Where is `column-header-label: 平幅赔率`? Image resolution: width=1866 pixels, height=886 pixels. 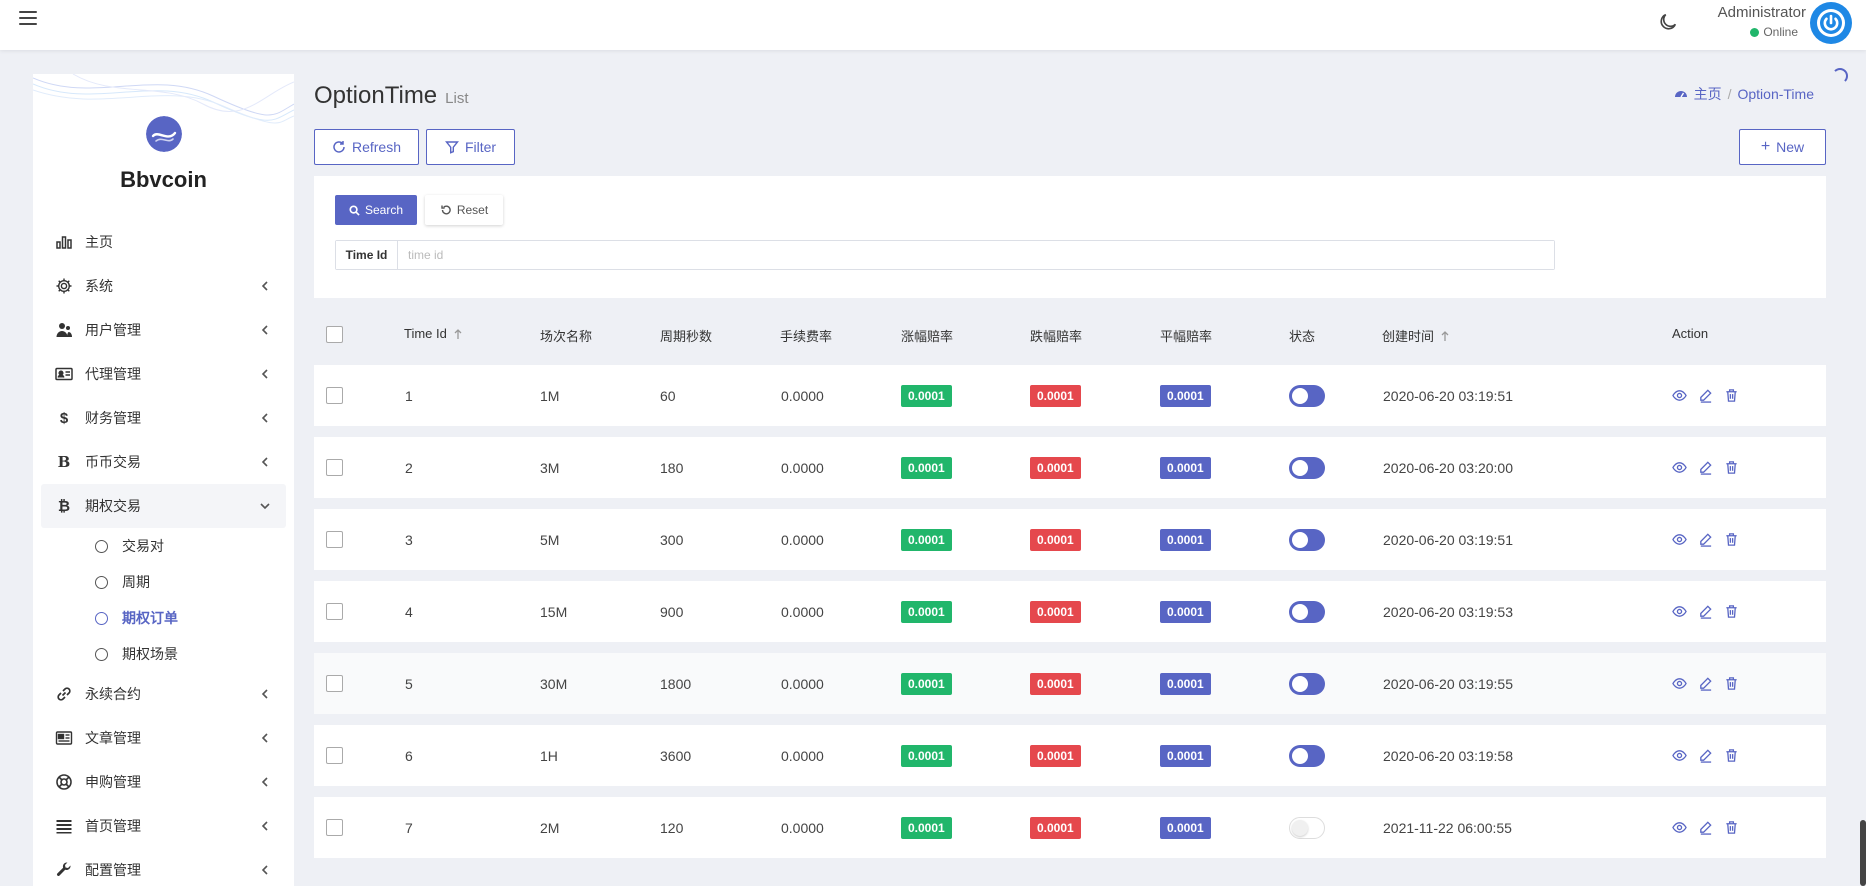 column-header-label: 平幅赔率 is located at coordinates (1186, 336).